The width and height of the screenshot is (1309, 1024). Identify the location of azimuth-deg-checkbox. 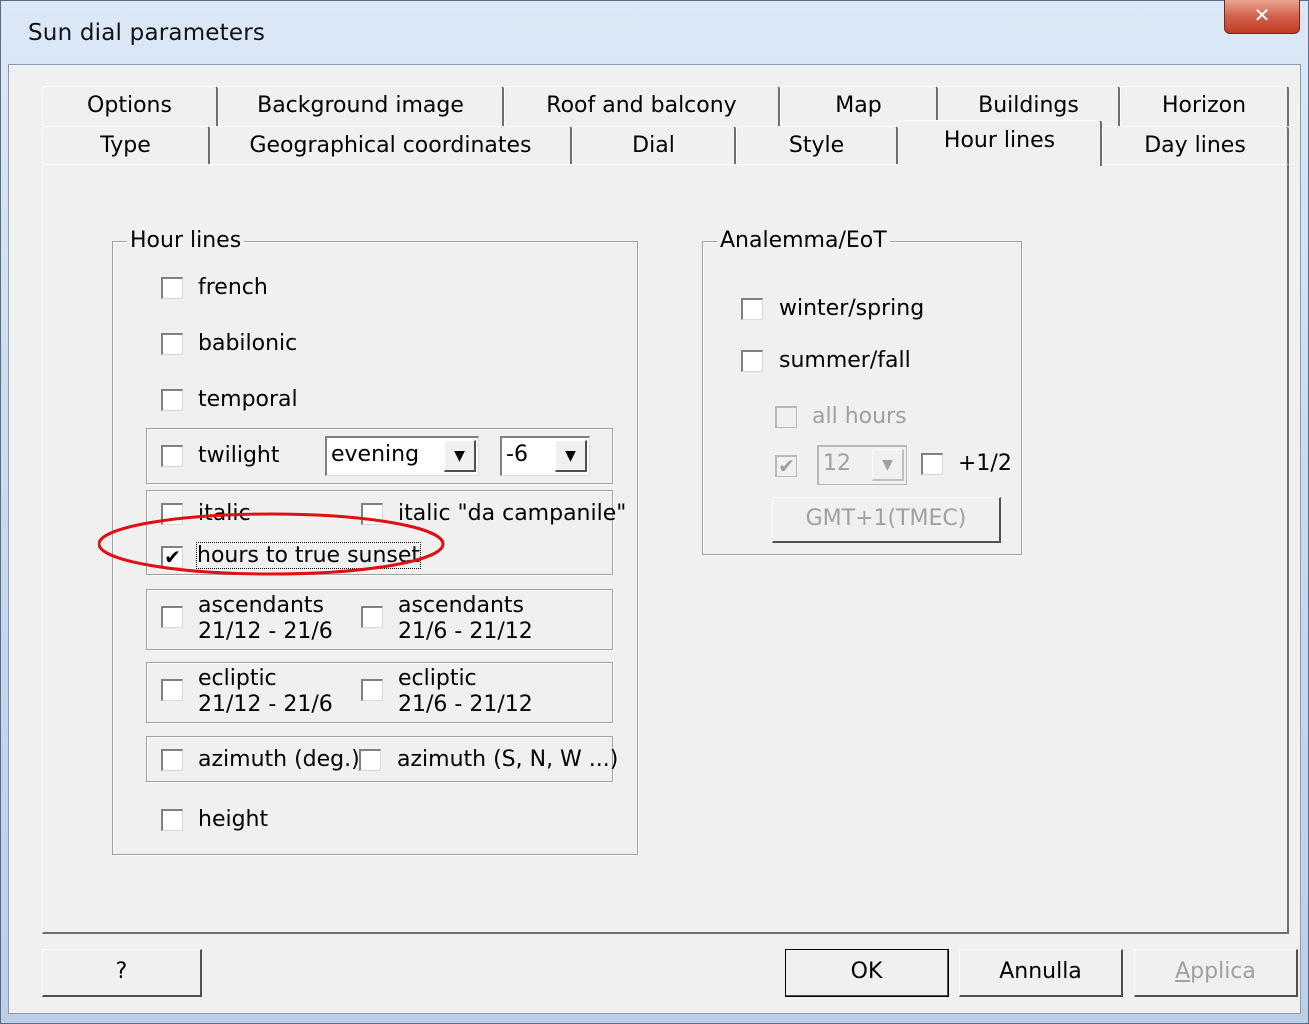
(172, 760).